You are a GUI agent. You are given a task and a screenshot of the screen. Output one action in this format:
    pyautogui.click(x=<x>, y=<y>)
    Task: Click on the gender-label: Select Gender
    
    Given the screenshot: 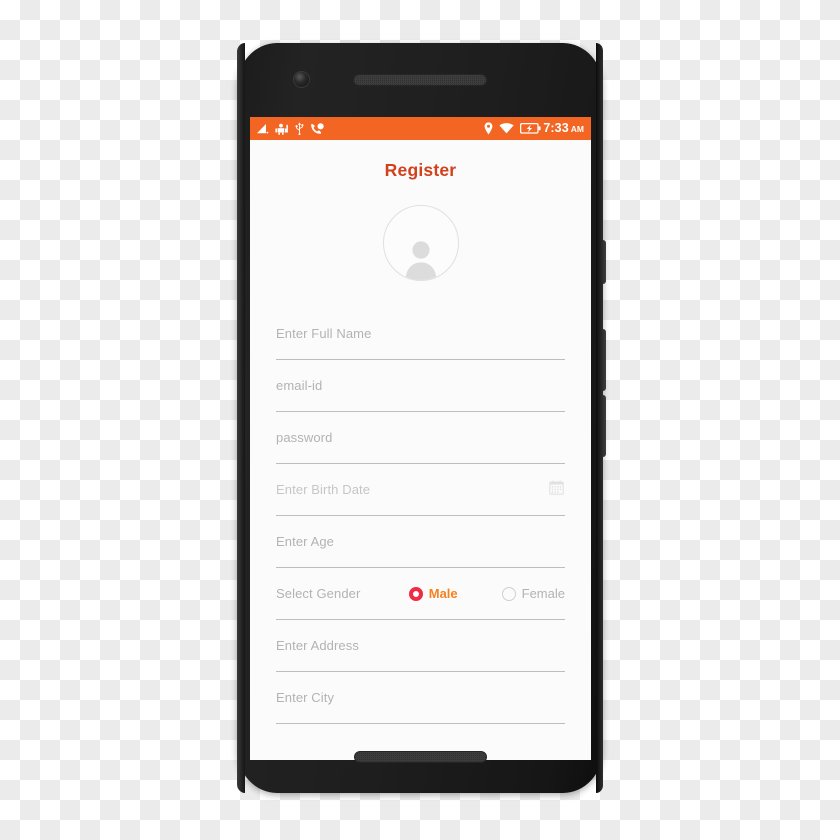 What is the action you would take?
    pyautogui.click(x=318, y=593)
    